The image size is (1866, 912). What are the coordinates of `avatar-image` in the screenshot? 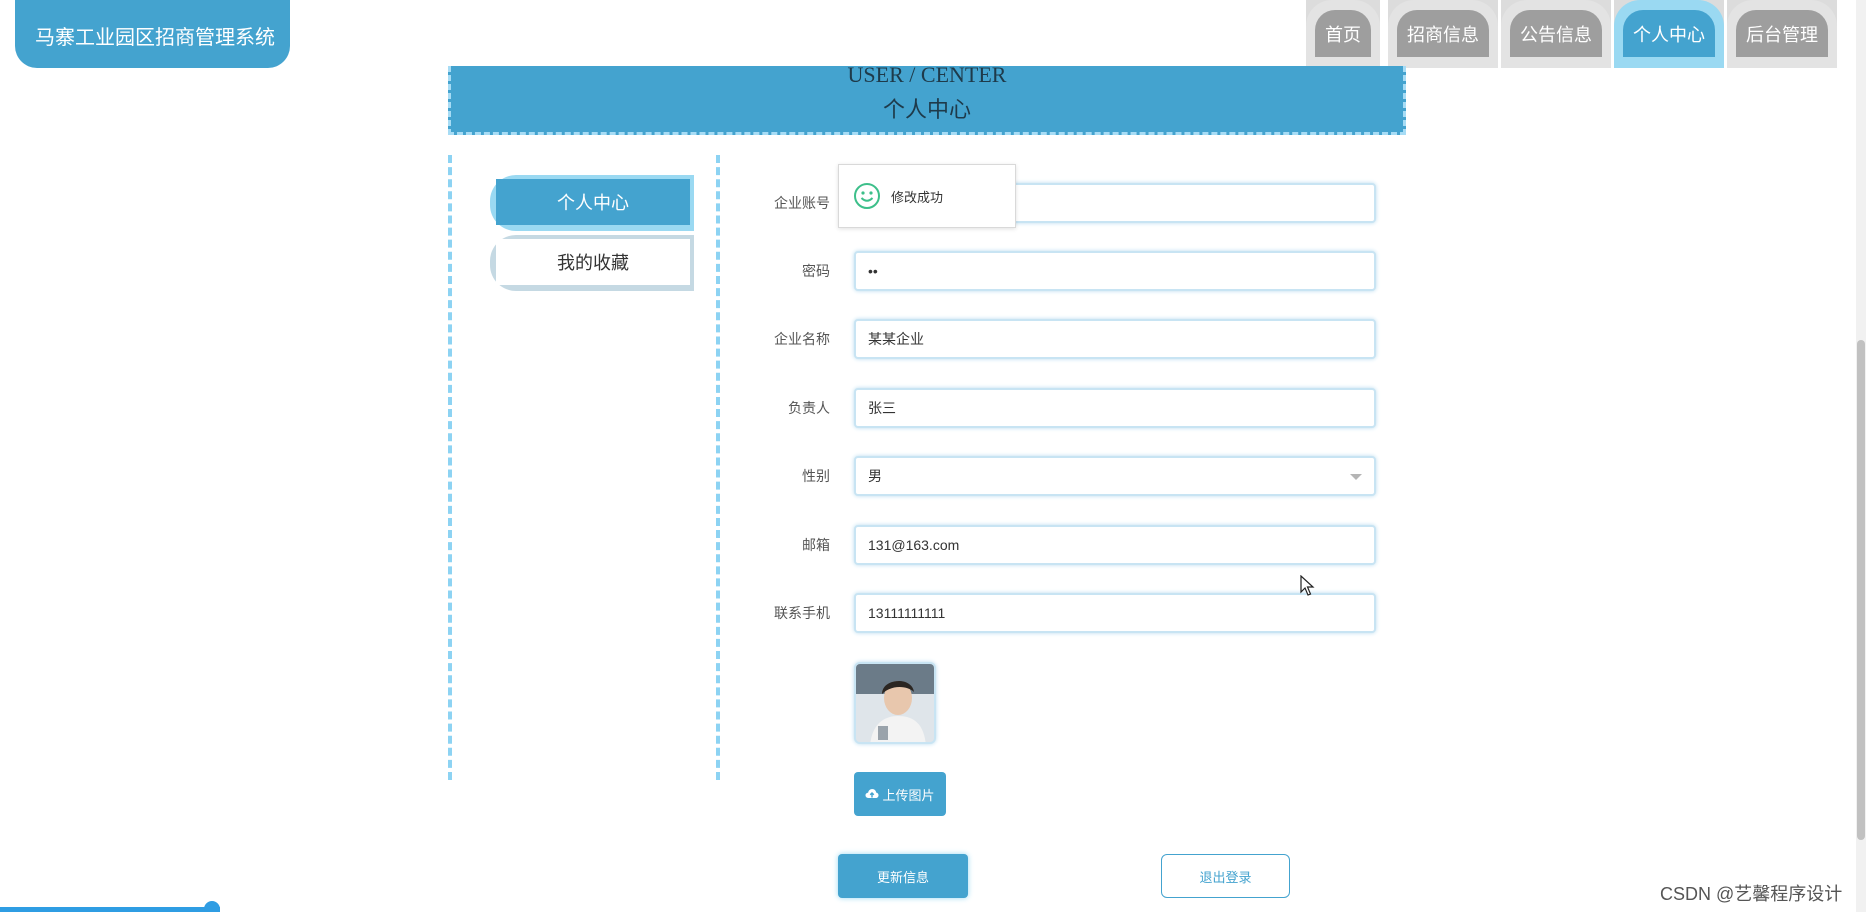 It's located at (895, 703).